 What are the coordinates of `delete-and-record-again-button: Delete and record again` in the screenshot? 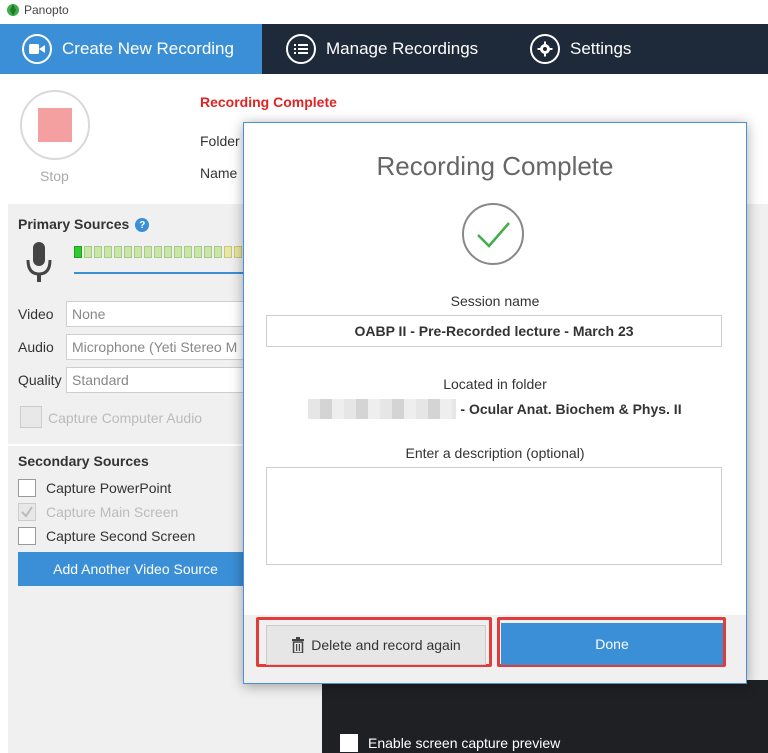 It's located at (376, 645).